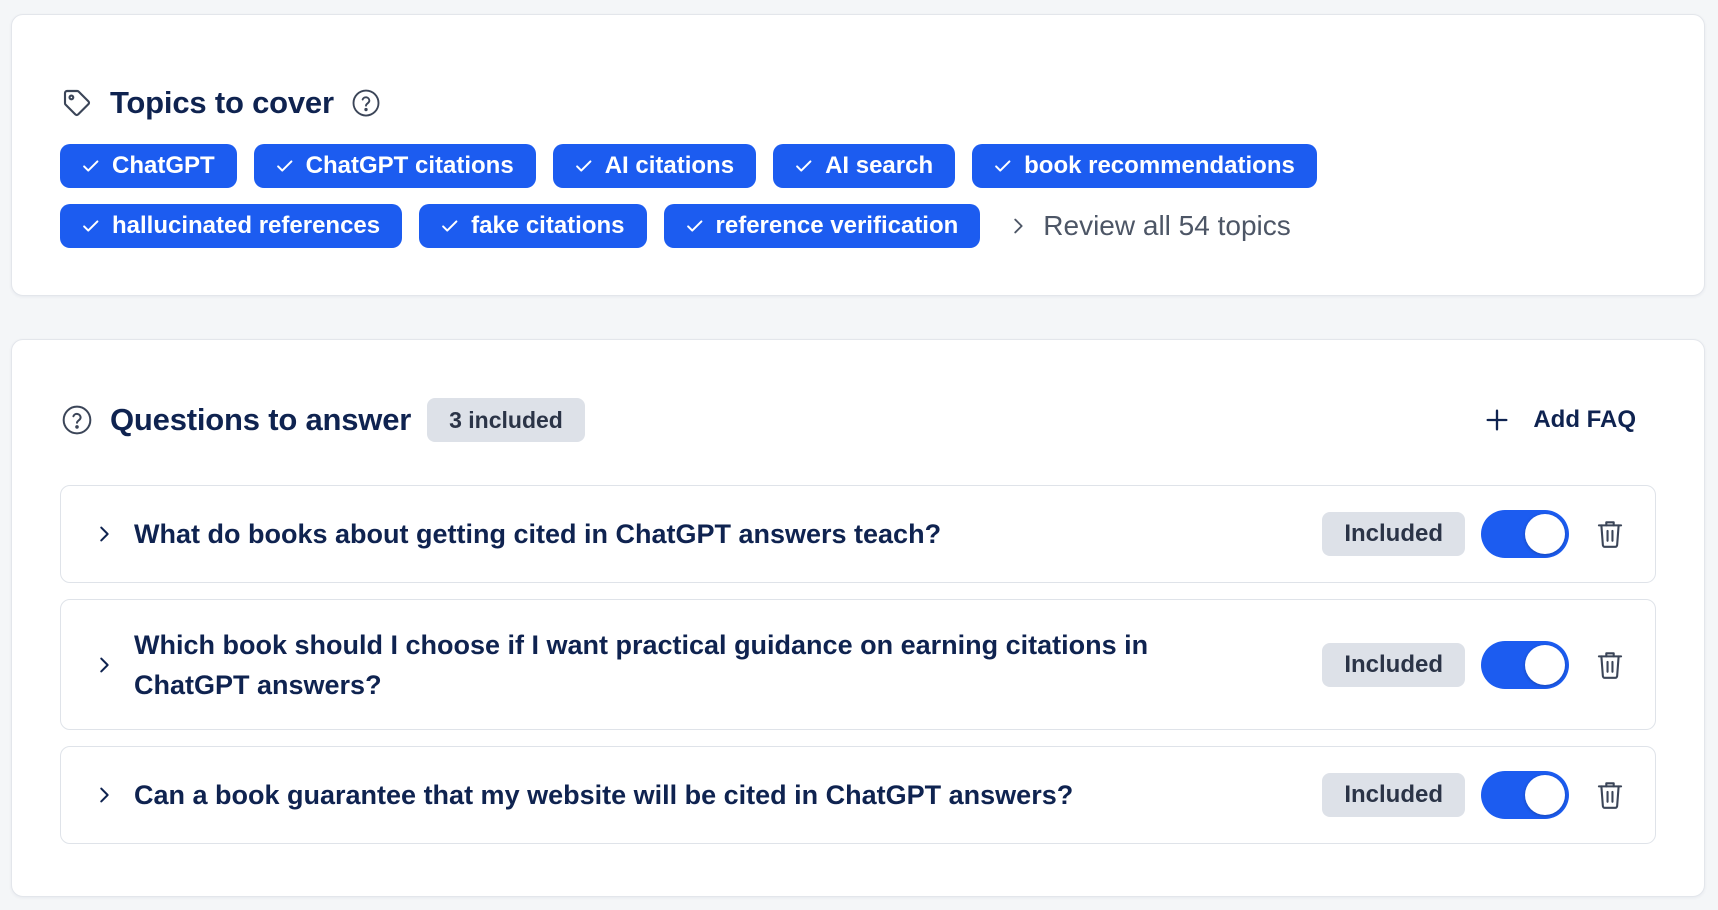  I want to click on topic-chip: book recommendations, so click(1144, 166).